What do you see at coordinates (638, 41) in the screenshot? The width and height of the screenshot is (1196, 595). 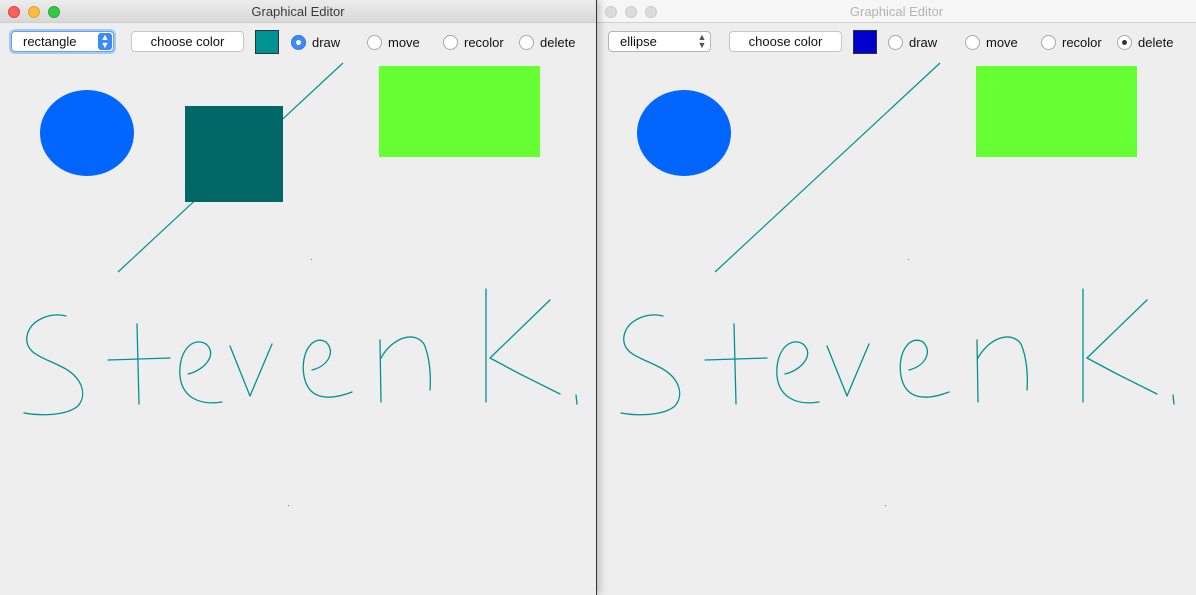 I see `shape-type-value: ellipse` at bounding box center [638, 41].